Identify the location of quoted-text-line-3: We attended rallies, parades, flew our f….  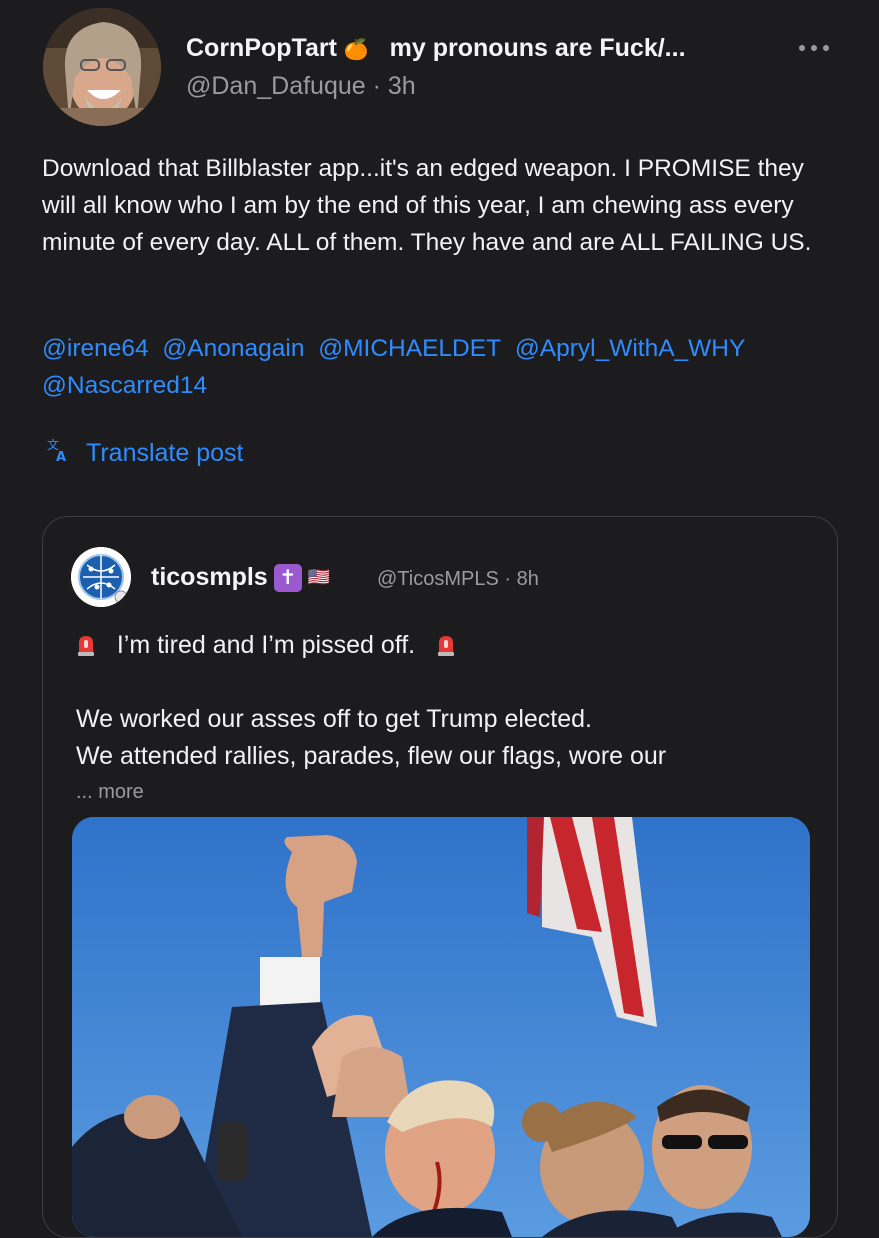
(371, 756).